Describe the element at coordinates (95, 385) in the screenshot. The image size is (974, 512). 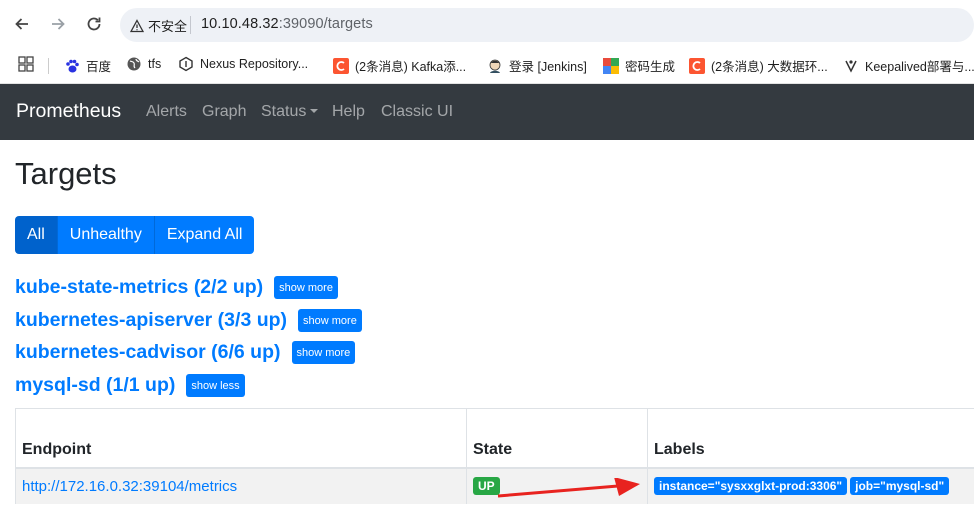
I see `pool-link-mysql-sd: mysql-sd (1/1 up)` at that location.